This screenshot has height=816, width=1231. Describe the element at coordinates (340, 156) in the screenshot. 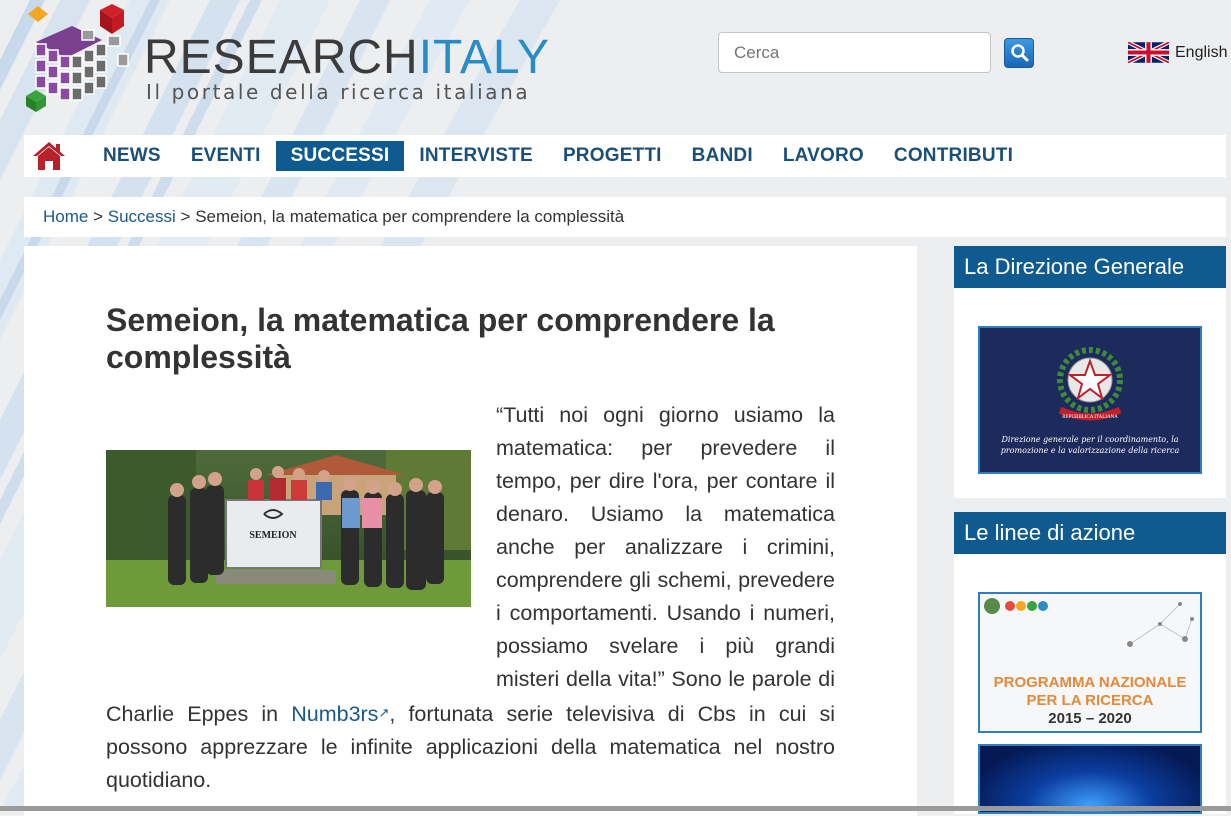

I see `nav-item-successi: SUCCESSI` at that location.